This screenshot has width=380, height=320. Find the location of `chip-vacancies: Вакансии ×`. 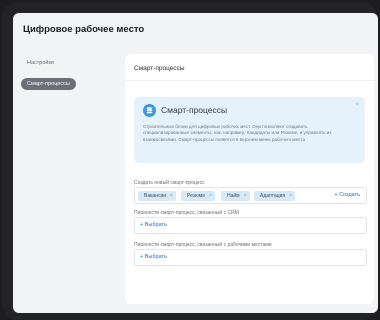

chip-vacancies: Вакансии × is located at coordinates (157, 196).